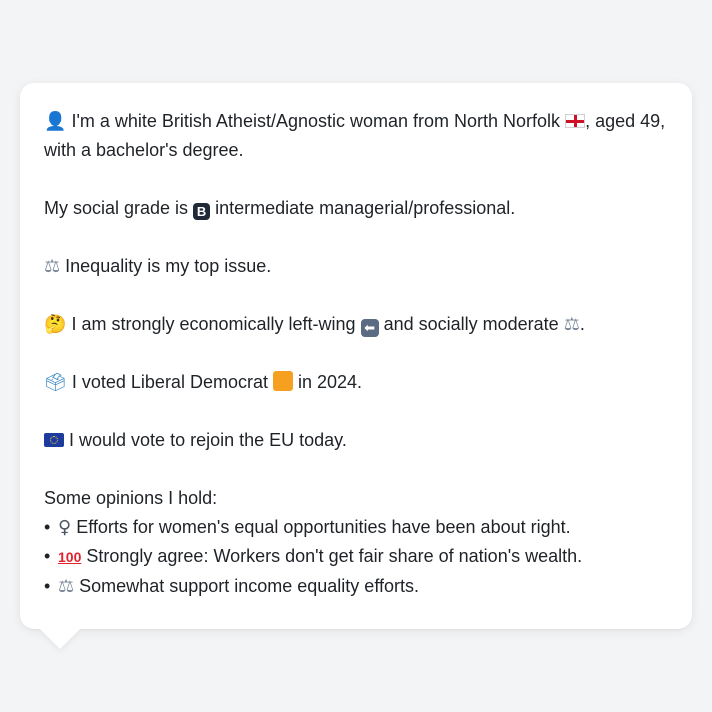  Describe the element at coordinates (282, 381) in the screenshot. I see `orange-square-icon` at that location.